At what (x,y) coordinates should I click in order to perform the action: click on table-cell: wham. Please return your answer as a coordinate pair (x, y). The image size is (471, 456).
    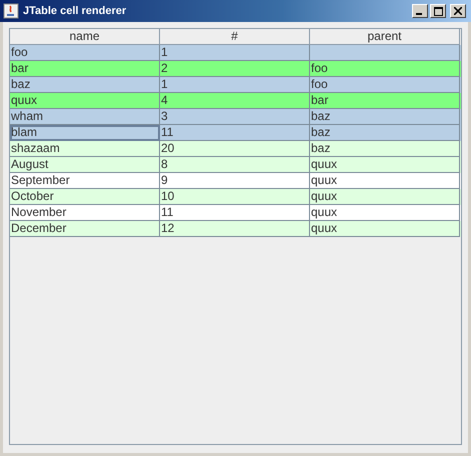
    Looking at the image, I should click on (85, 117).